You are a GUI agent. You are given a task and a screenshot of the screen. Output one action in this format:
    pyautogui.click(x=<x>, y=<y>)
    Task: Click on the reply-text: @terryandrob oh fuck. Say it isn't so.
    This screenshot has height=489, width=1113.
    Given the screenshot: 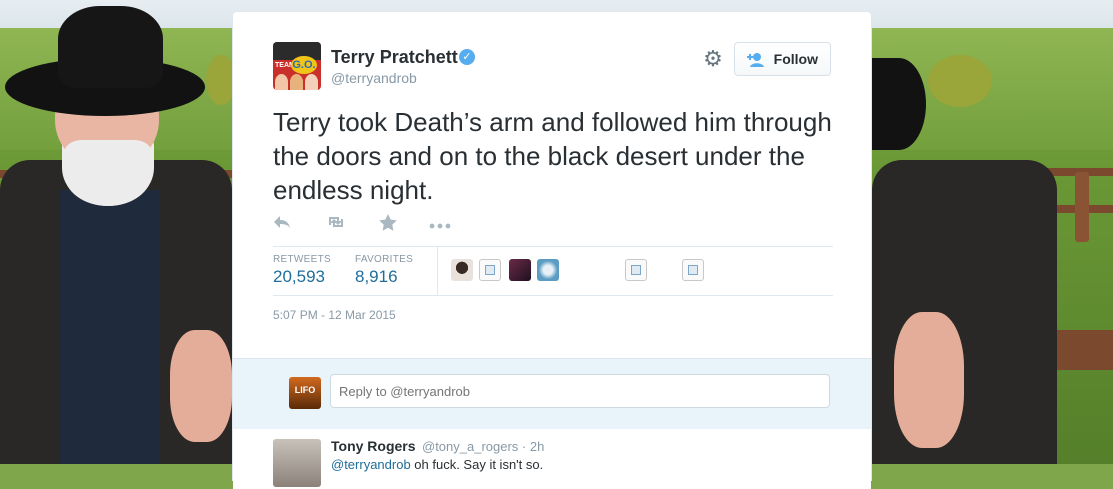 What is the action you would take?
    pyautogui.click(x=437, y=464)
    